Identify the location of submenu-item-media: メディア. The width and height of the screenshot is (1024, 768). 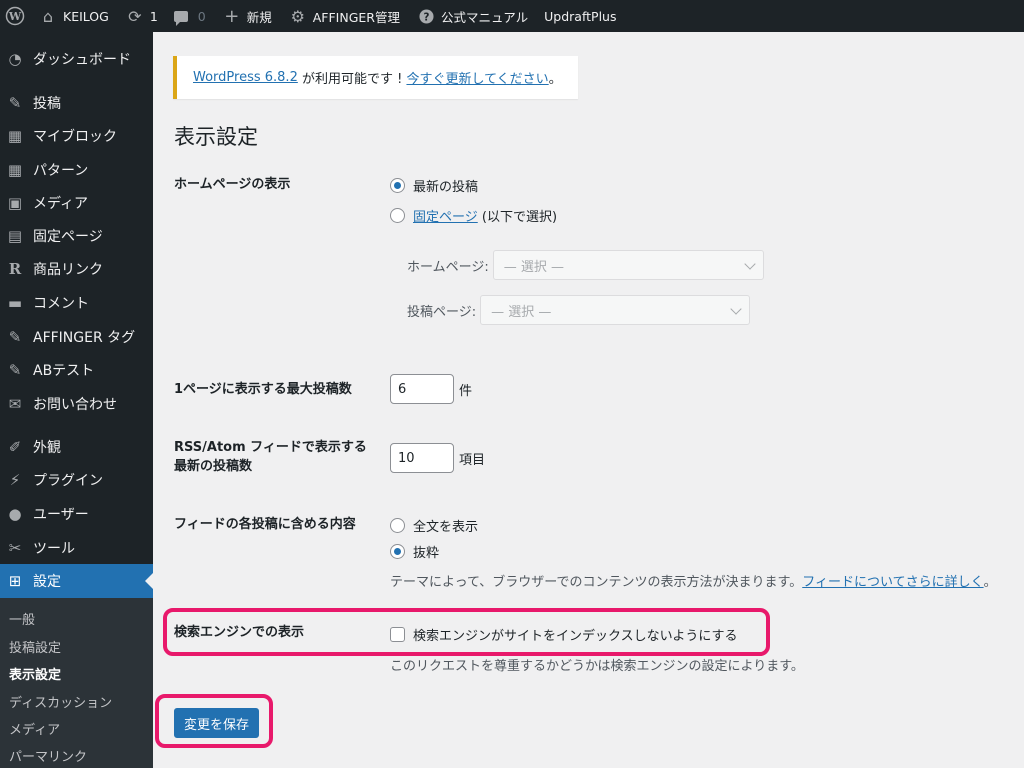
(34, 728).